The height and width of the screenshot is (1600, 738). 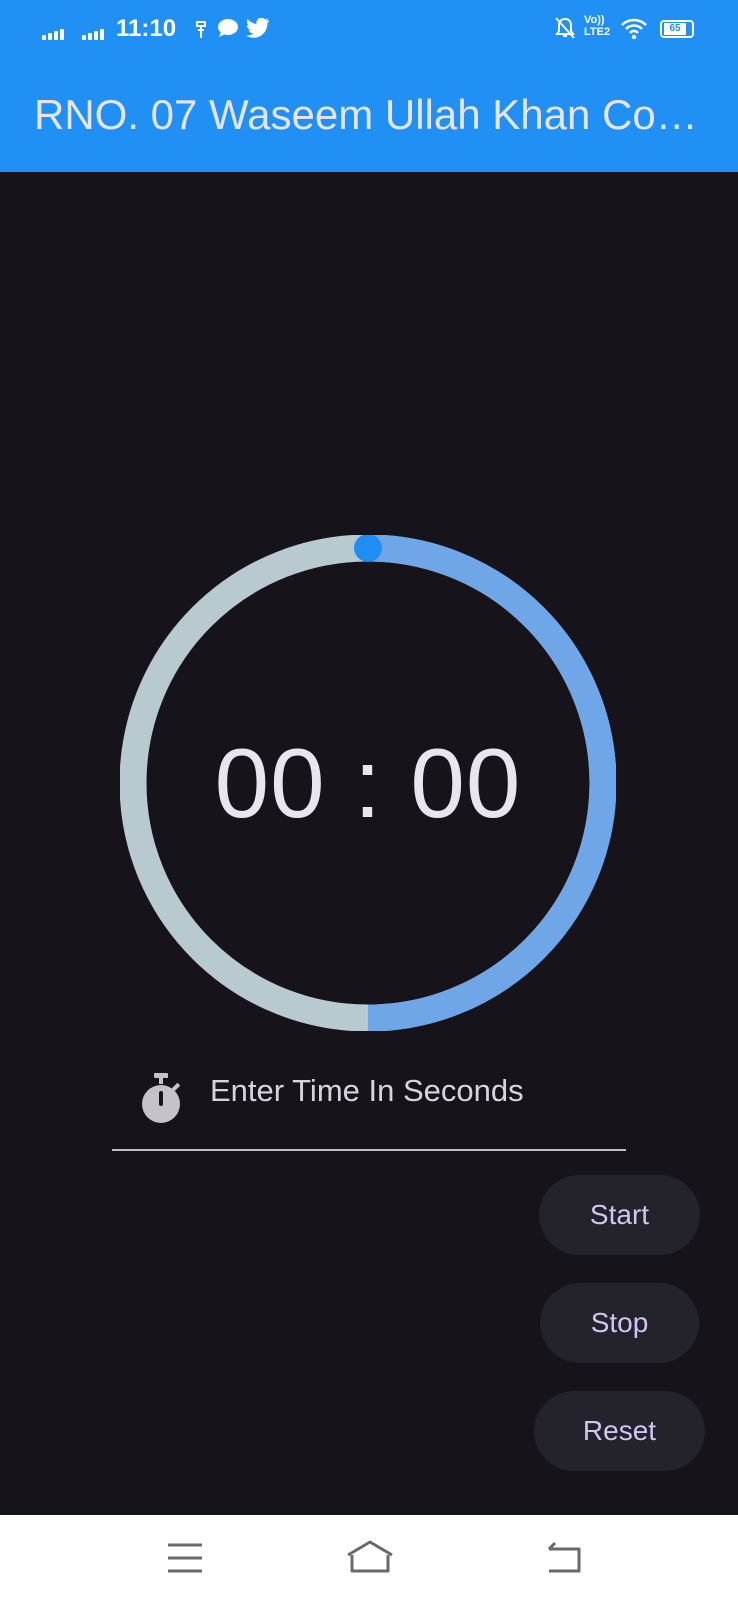 I want to click on mute-bell-icon, so click(x=565, y=28).